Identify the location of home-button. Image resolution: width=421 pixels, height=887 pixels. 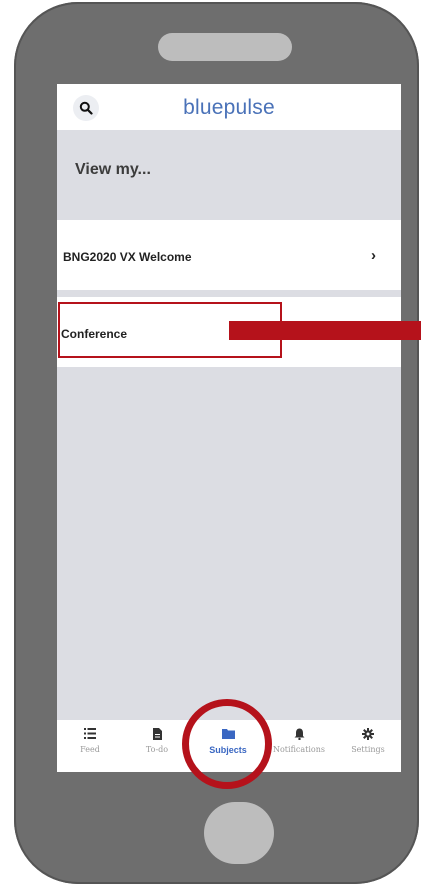
(239, 833).